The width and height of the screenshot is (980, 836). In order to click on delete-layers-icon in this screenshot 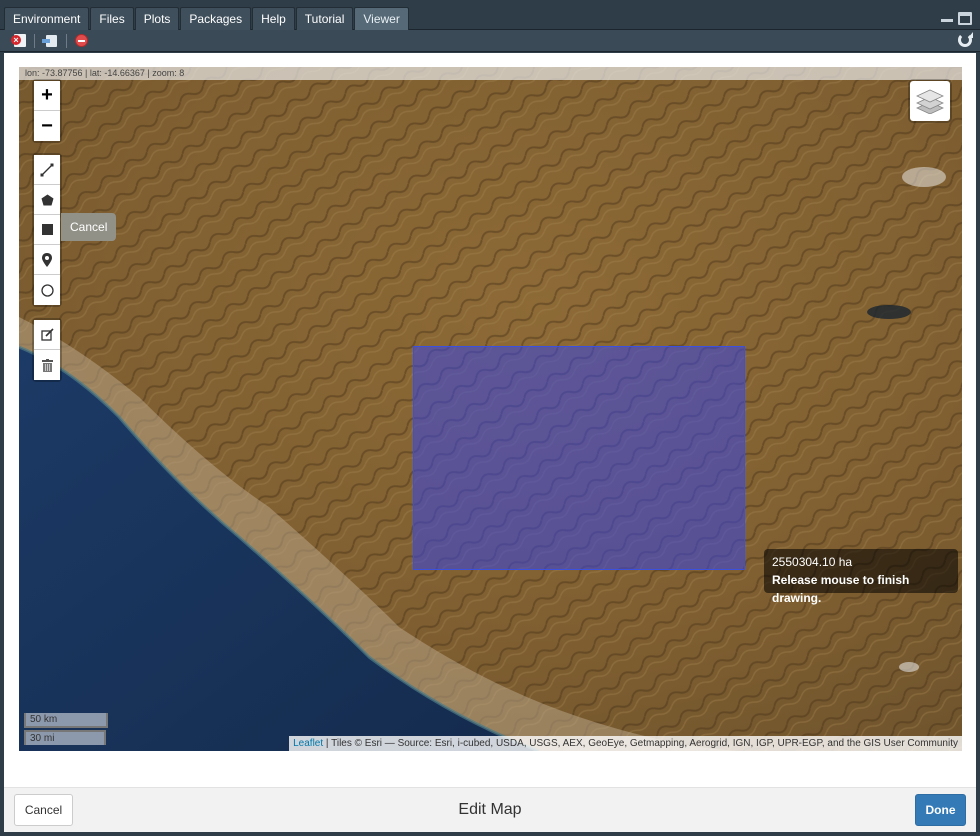, I will do `click(47, 365)`.